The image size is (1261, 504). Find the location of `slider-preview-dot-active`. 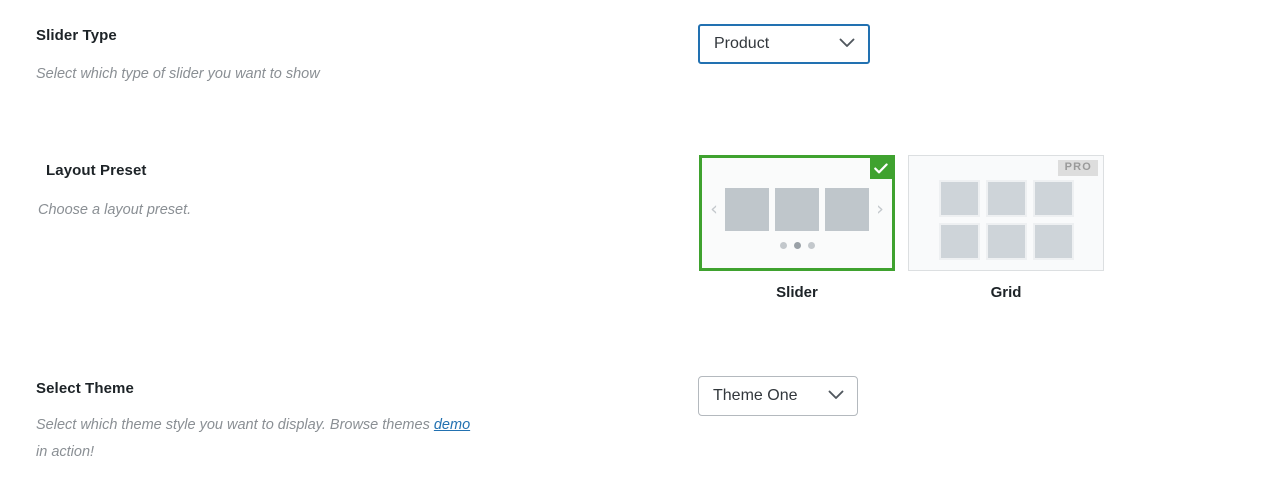

slider-preview-dot-active is located at coordinates (797, 245).